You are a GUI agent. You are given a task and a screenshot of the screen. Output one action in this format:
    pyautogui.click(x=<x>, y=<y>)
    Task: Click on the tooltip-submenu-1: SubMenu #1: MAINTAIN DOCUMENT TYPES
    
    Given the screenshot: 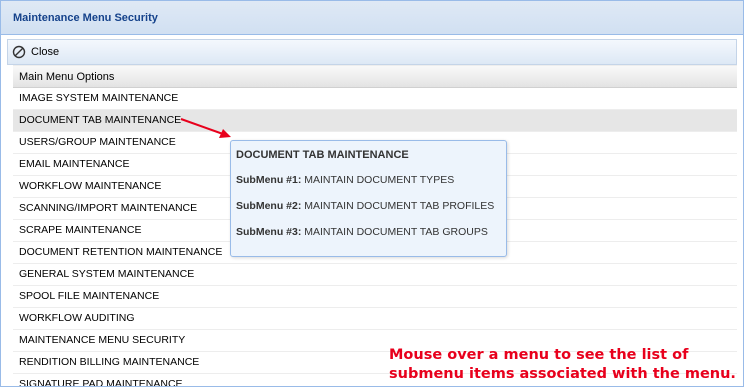 What is the action you would take?
    pyautogui.click(x=345, y=180)
    